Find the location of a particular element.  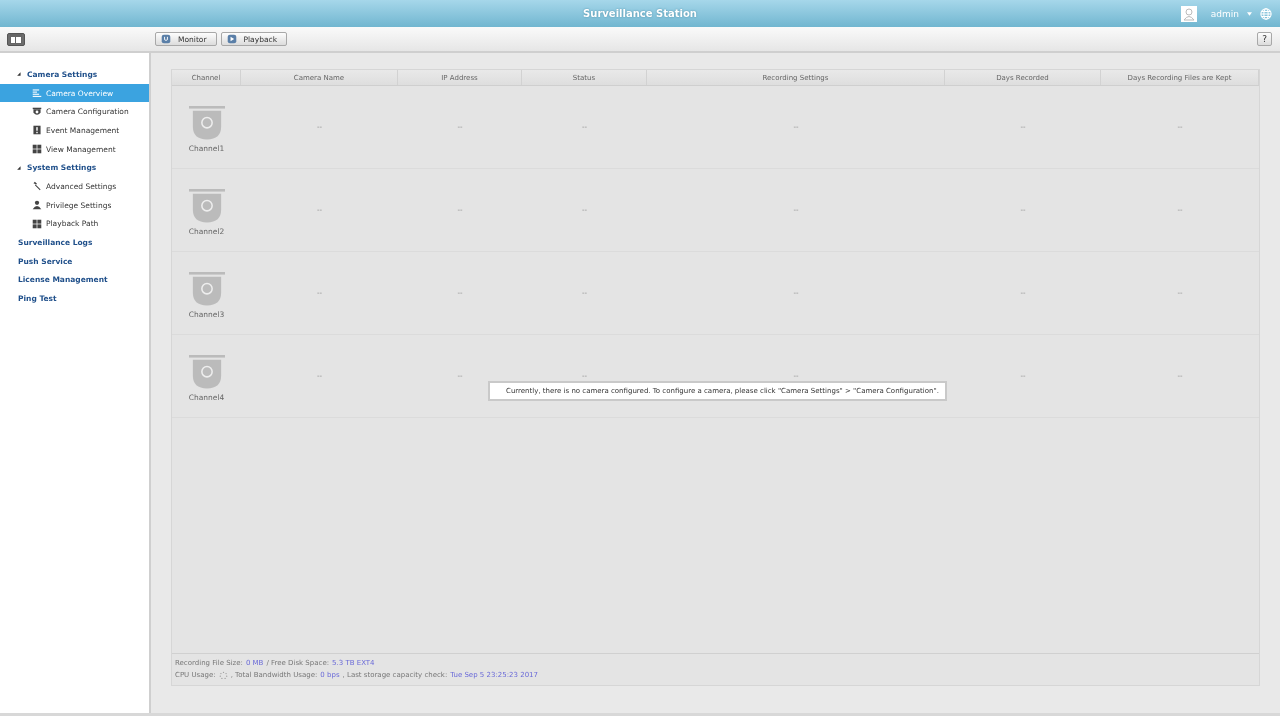

play-icon is located at coordinates (231, 39).